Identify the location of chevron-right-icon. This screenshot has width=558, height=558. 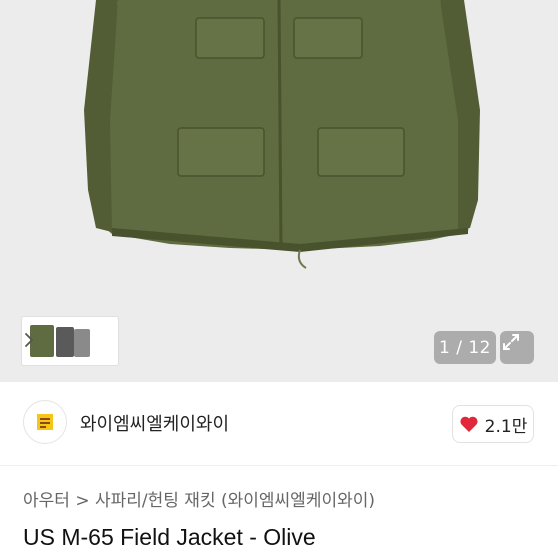
(29, 340).